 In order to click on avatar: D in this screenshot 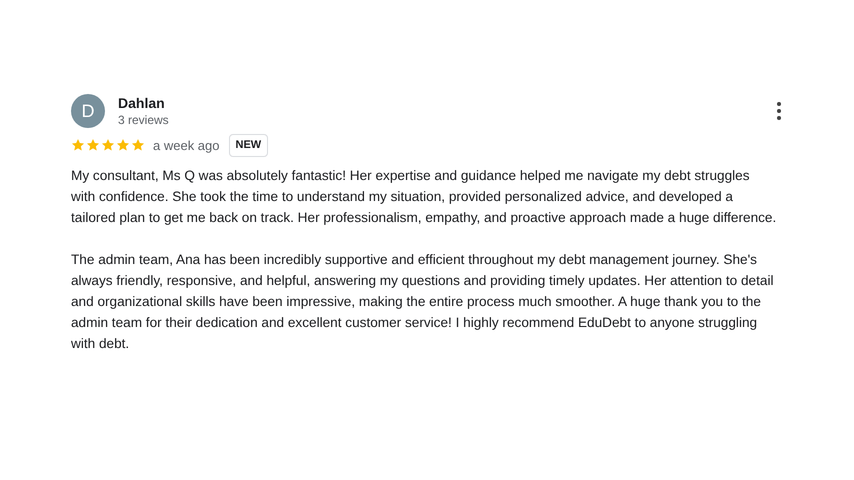, I will do `click(88, 111)`.